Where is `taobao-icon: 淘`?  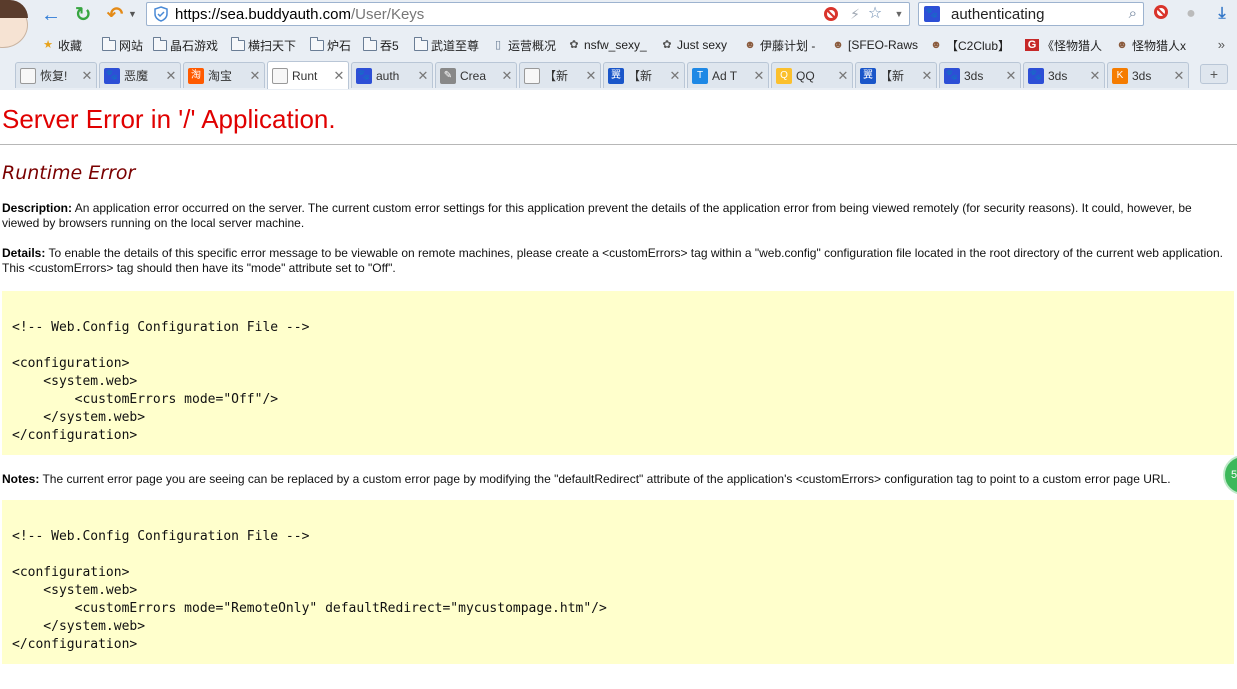
taobao-icon: 淘 is located at coordinates (196, 75).